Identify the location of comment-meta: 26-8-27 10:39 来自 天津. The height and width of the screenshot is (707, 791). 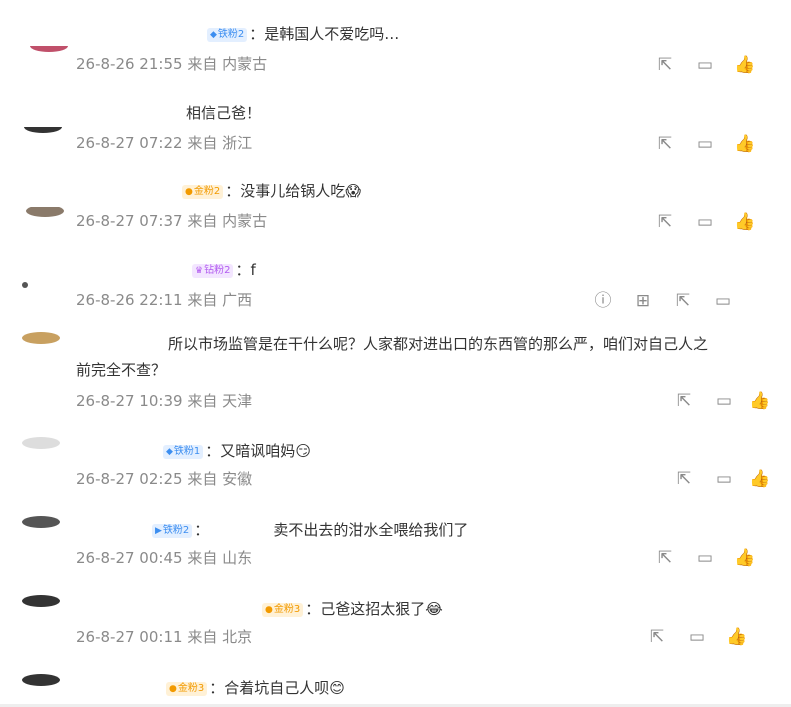
(164, 401).